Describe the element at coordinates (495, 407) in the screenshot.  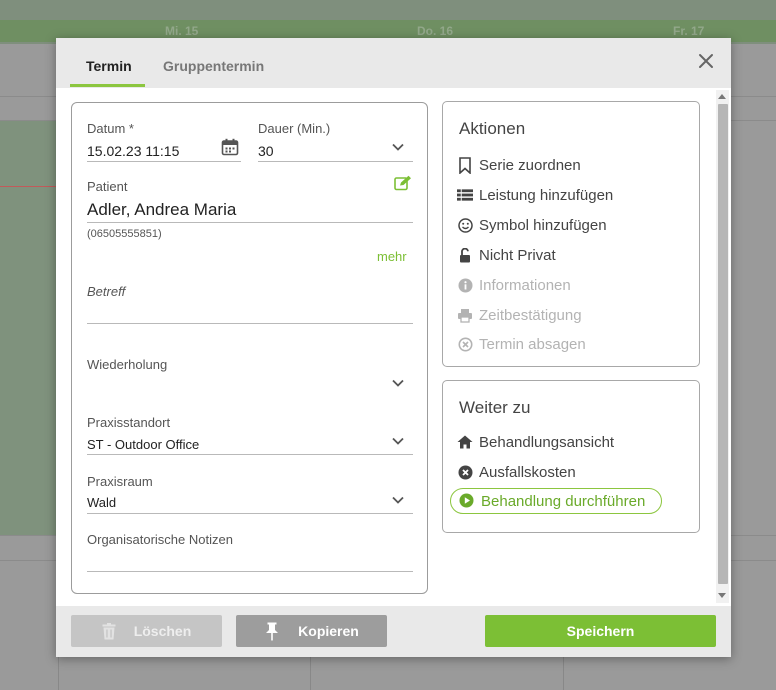
I see `goto-title: Weiter zu` at that location.